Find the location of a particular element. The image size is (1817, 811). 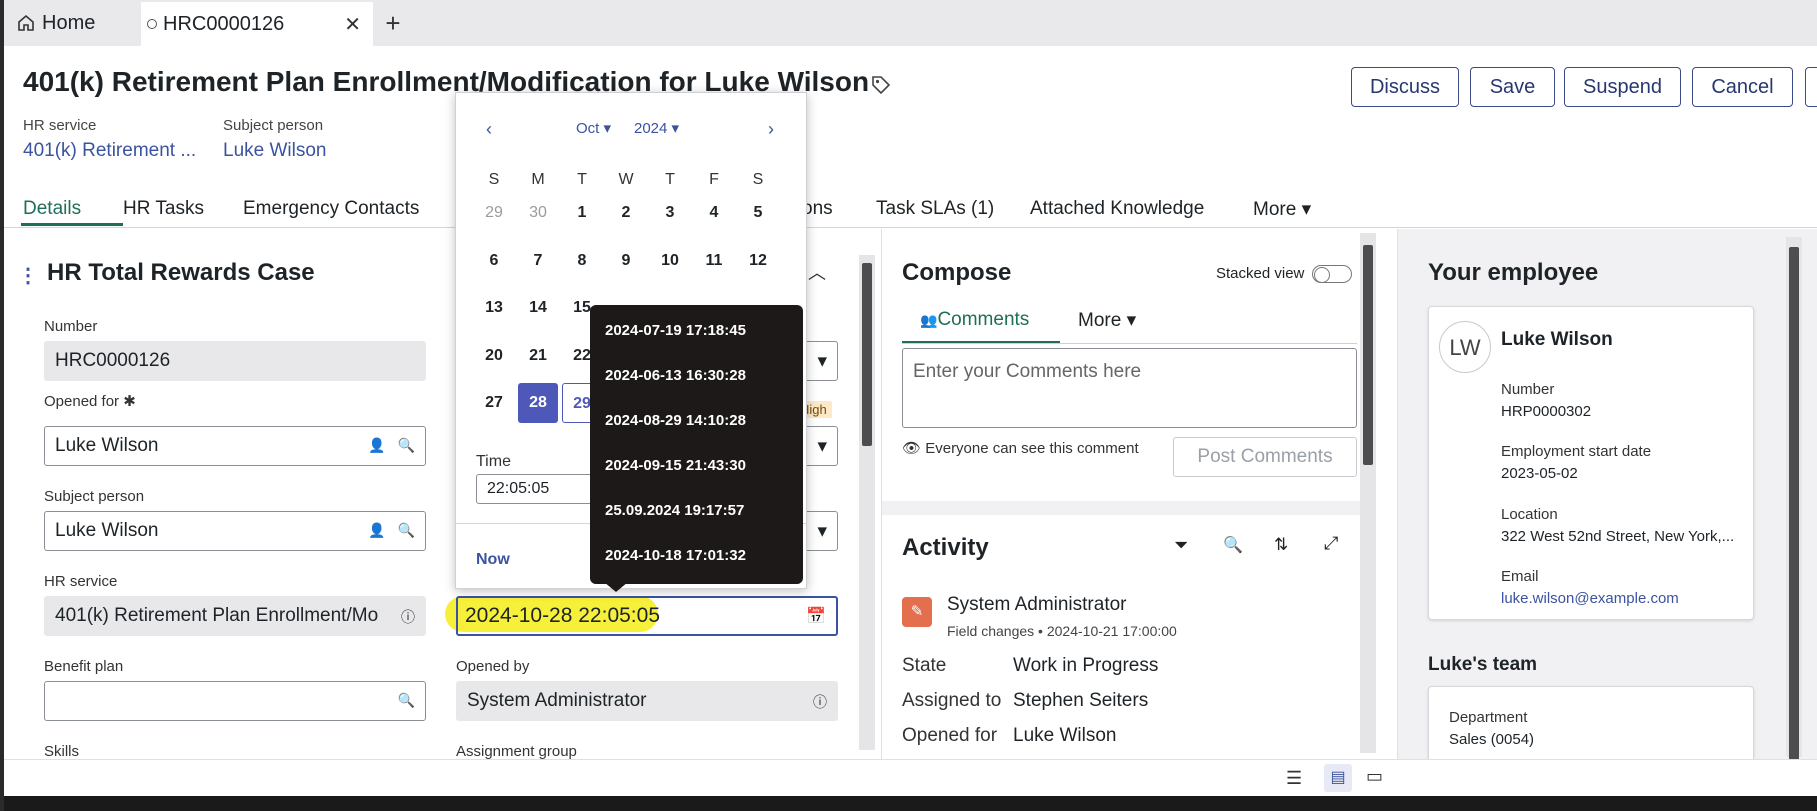

calendar-day: 29 is located at coordinates (494, 213).